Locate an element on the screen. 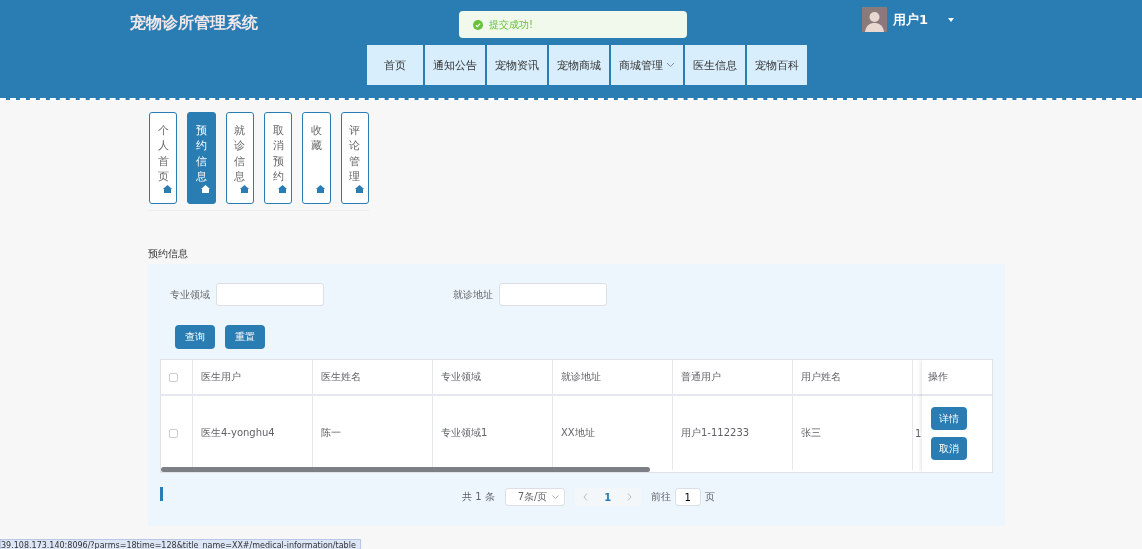 Image resolution: width=1142 pixels, height=549 pixels. scrollbar-thumb is located at coordinates (405, 469).